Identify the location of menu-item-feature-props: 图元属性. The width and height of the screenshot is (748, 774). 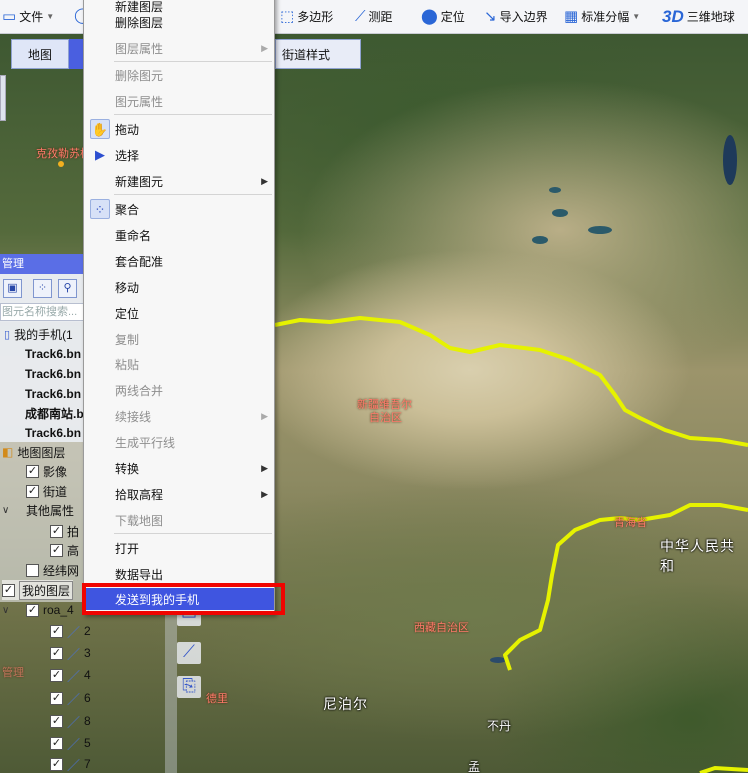
(179, 101).